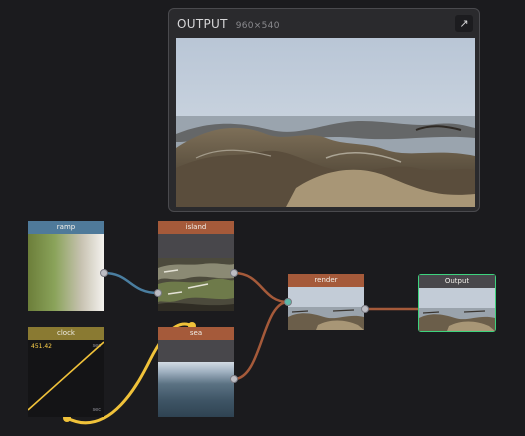  I want to click on expand-icon: ↗, so click(464, 23).